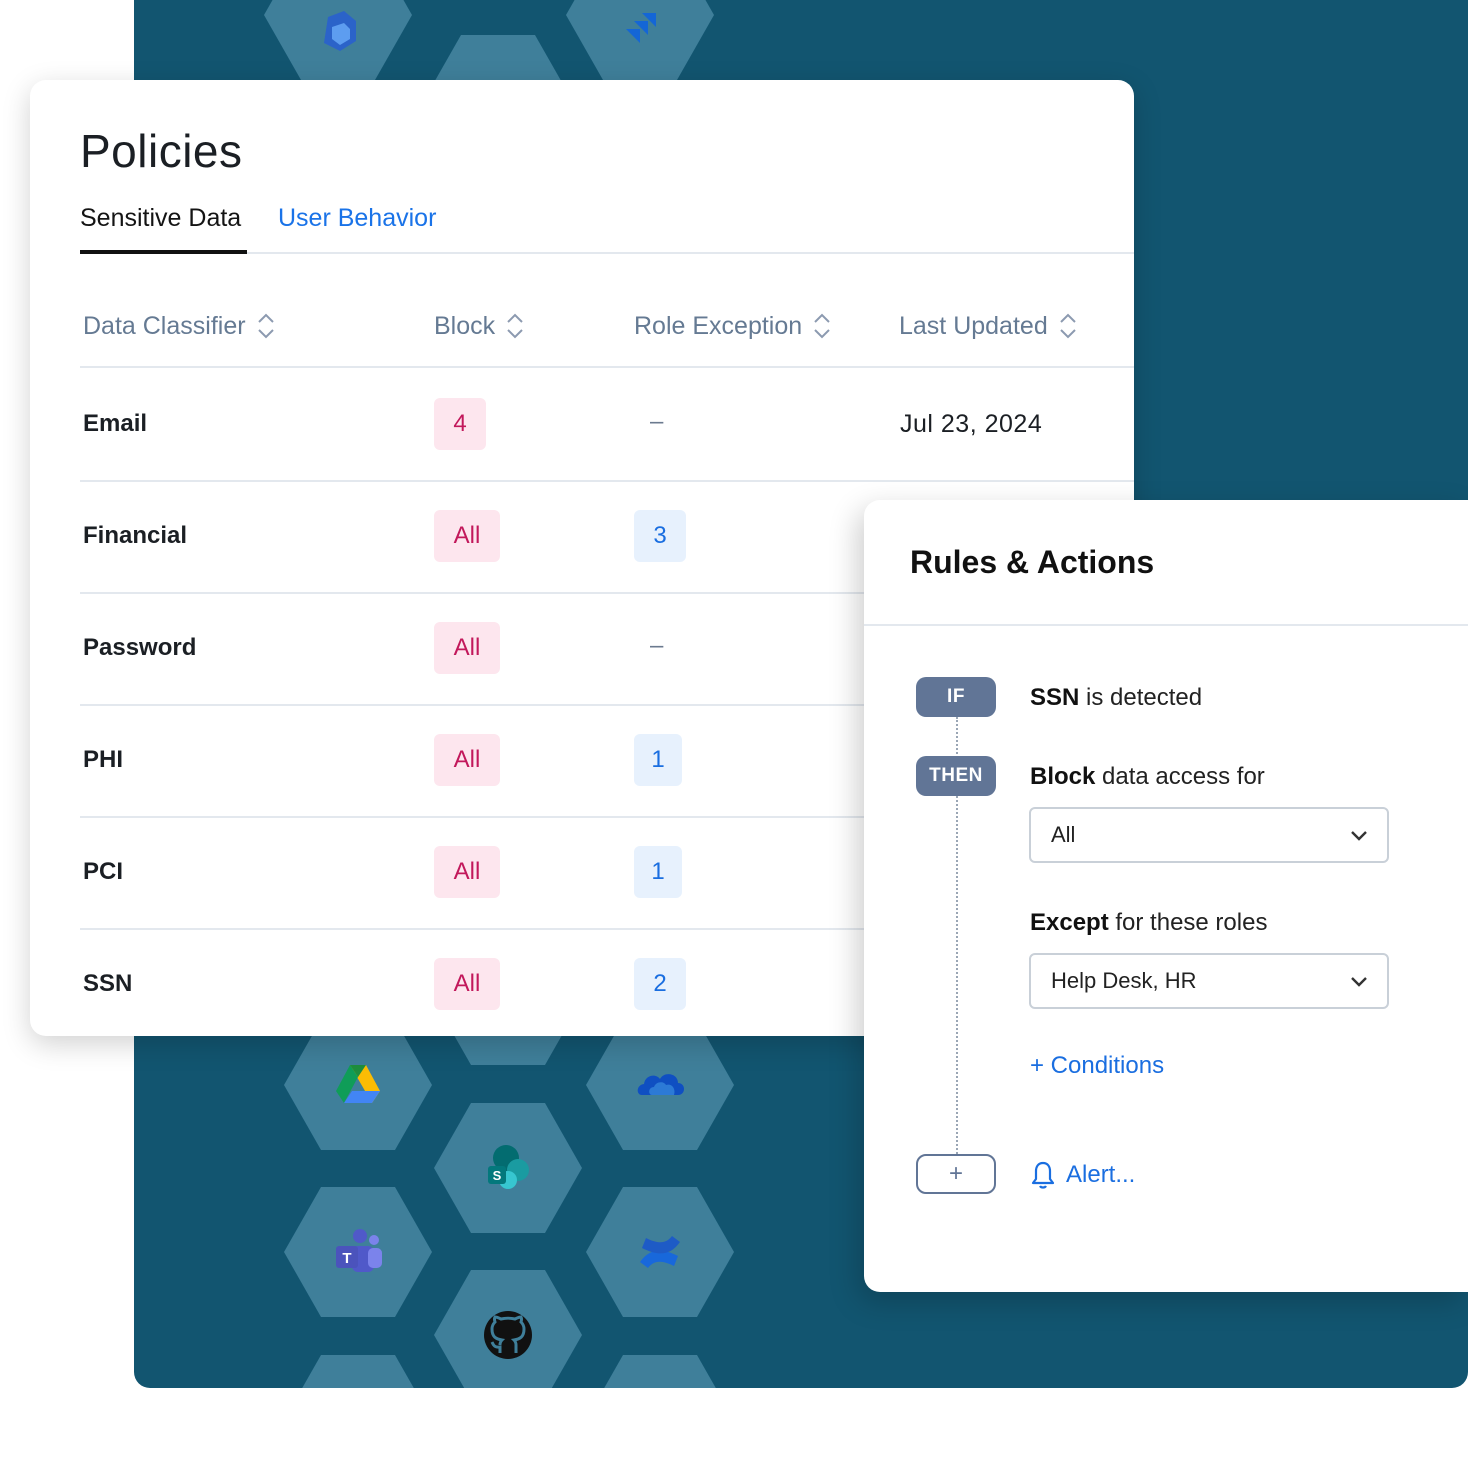  What do you see at coordinates (358, 1085) in the screenshot?
I see `google-drive-icon` at bounding box center [358, 1085].